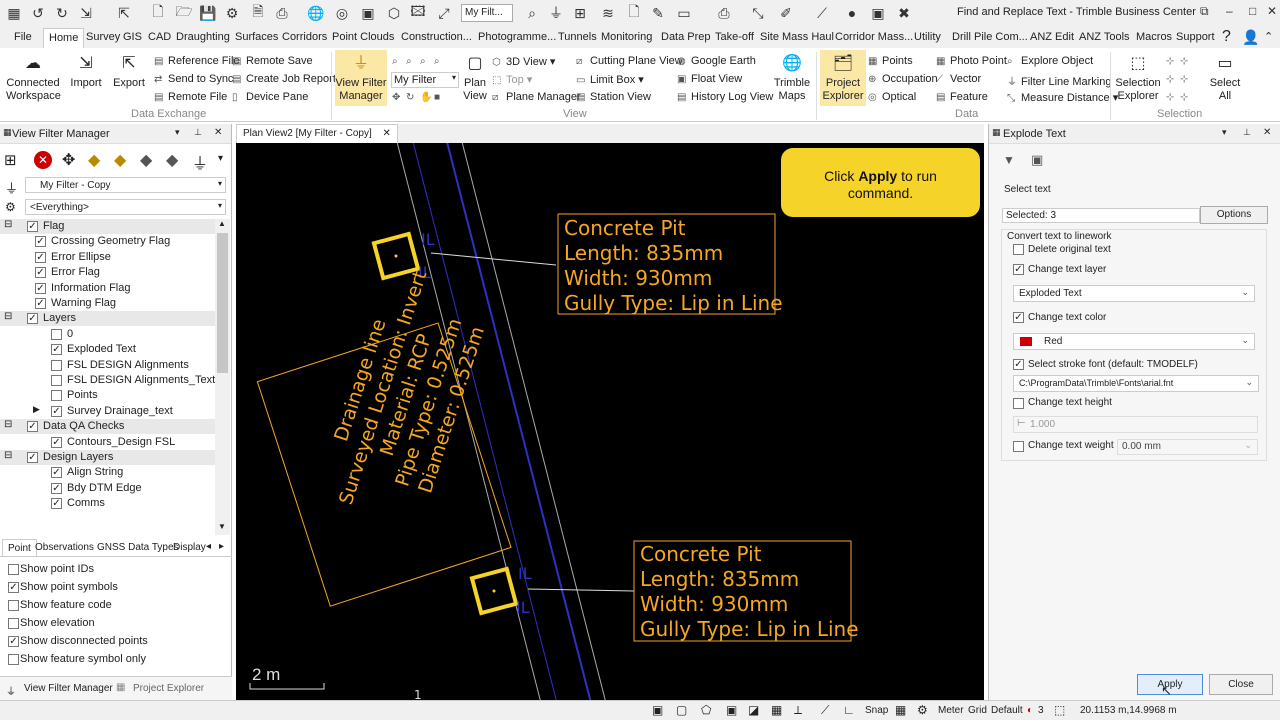  I want to click on expand-icon: ▶, so click(36, 409).